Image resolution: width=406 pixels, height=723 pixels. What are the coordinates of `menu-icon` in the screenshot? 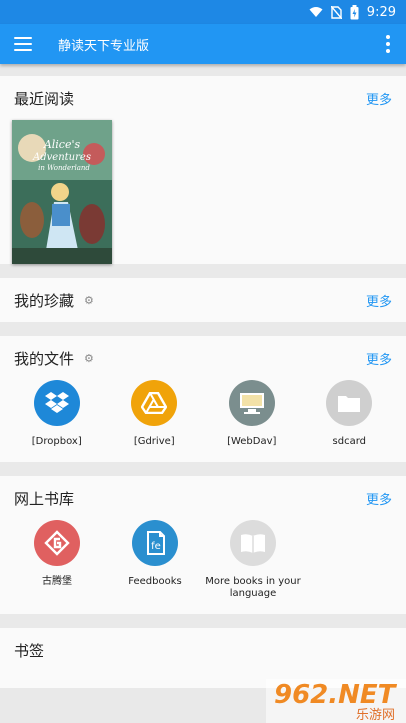 It's located at (23, 44).